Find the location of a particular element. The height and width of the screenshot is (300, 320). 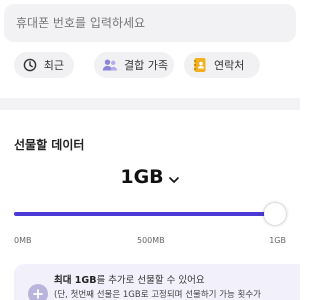

data-amount-slider is located at coordinates (150, 214).